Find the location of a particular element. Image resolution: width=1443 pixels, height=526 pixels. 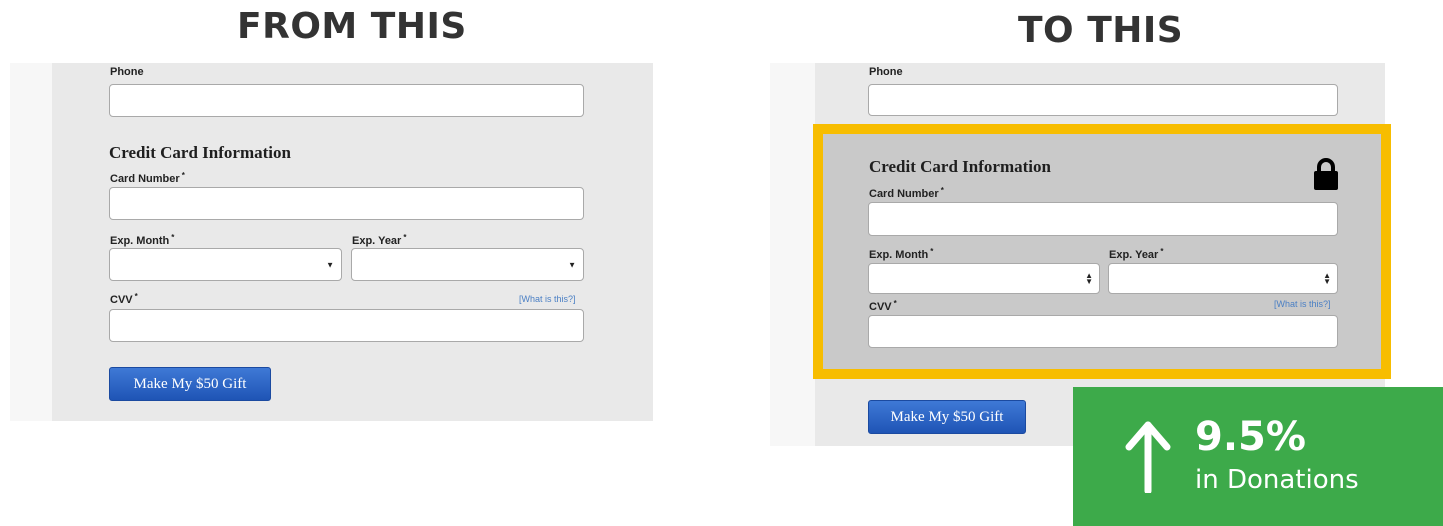

after-heading: TO THIS is located at coordinates (1101, 30).